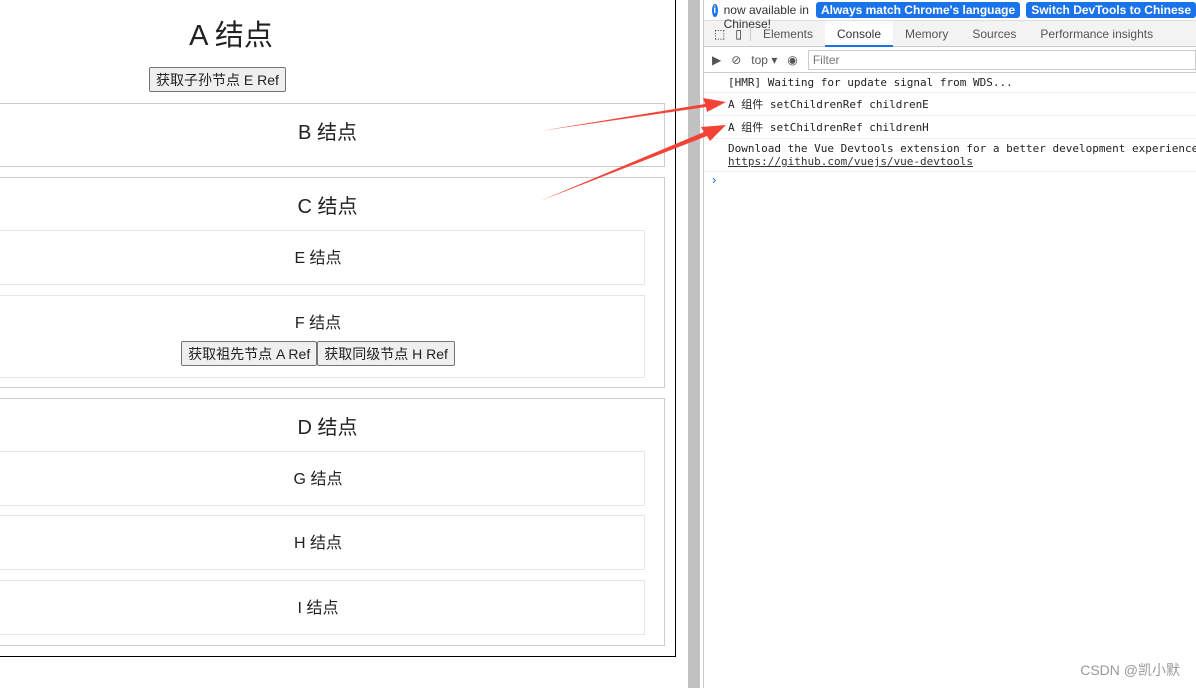 This screenshot has width=1196, height=688. What do you see at coordinates (950, 104) in the screenshot?
I see `console-message: A 组件 setChildrenRef childrenE` at bounding box center [950, 104].